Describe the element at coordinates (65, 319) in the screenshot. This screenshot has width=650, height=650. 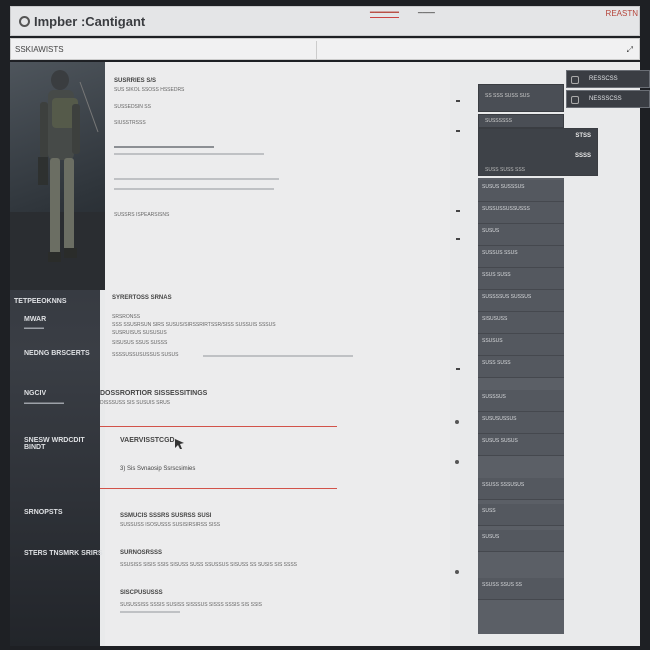
I see `left-nav-section-2: MWAR` at that location.